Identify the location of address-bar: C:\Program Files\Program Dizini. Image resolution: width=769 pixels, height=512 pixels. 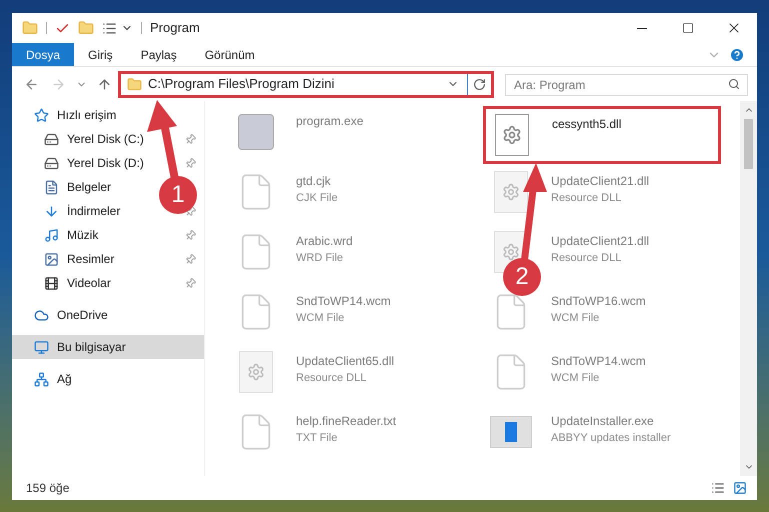
(306, 84).